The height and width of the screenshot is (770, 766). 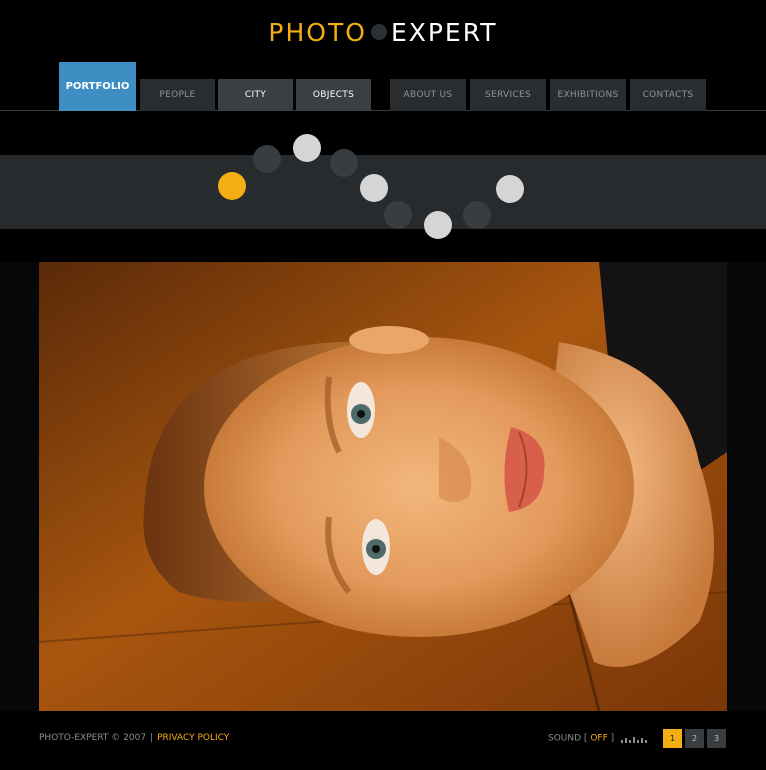 What do you see at coordinates (508, 95) in the screenshot?
I see `nav-item-services: SERVICES` at bounding box center [508, 95].